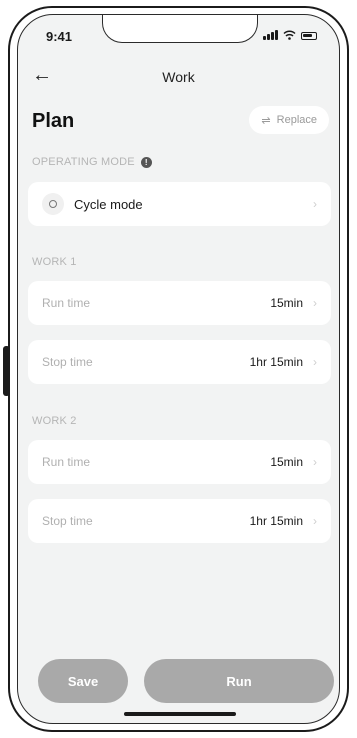 The image size is (357, 738). I want to click on work1-run-time-row: Run time 15min ›, so click(179, 303).